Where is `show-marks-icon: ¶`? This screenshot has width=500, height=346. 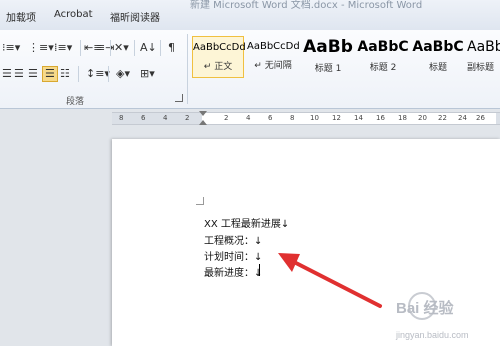 show-marks-icon: ¶ is located at coordinates (171, 48).